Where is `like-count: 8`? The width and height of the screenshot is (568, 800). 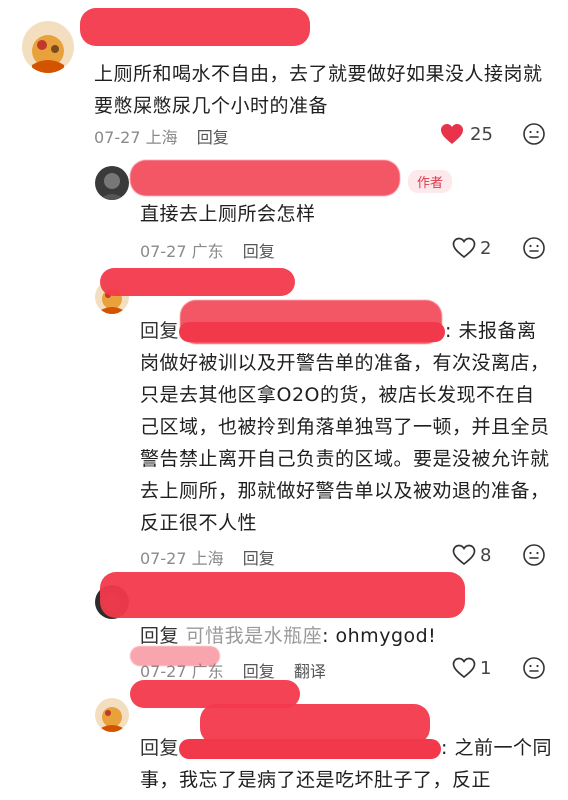 like-count: 8 is located at coordinates (486, 555).